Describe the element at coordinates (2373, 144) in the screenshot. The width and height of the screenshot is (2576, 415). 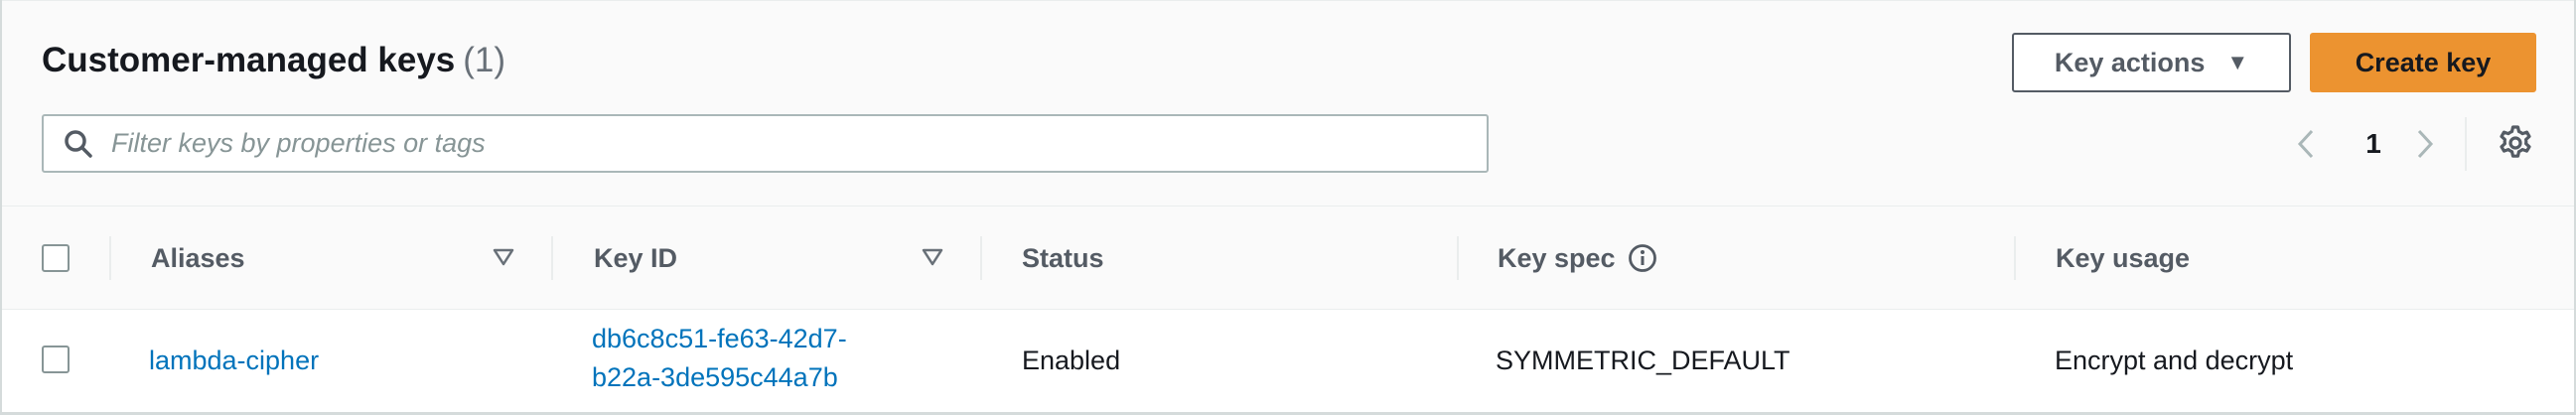
I see `page-number-1: 1` at that location.